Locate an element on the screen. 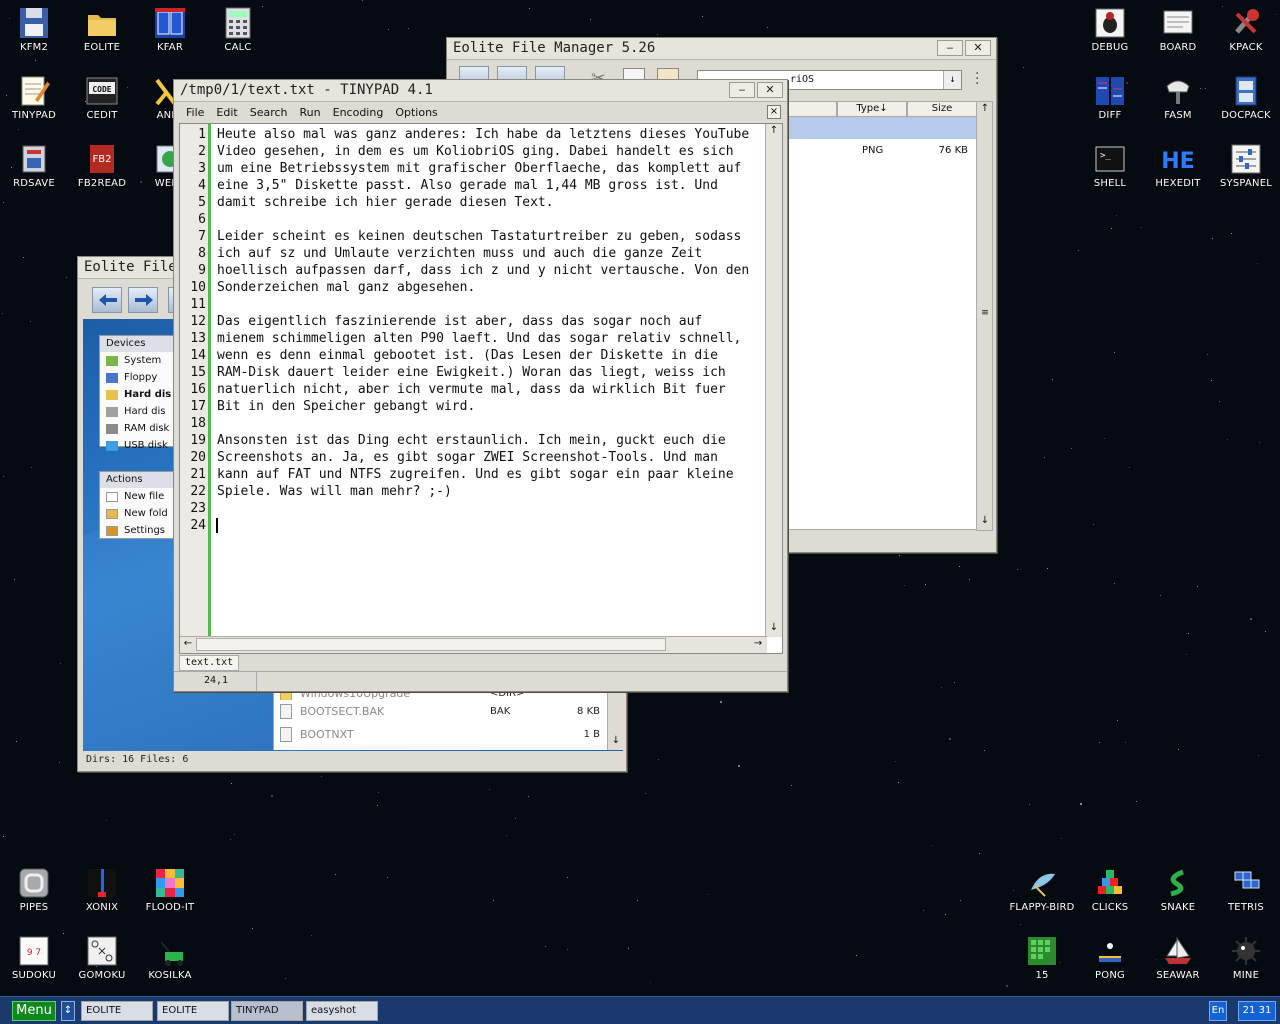 The width and height of the screenshot is (1280, 1024). desktop-icon-fb2read: FB2 FB2READ is located at coordinates (102, 165).